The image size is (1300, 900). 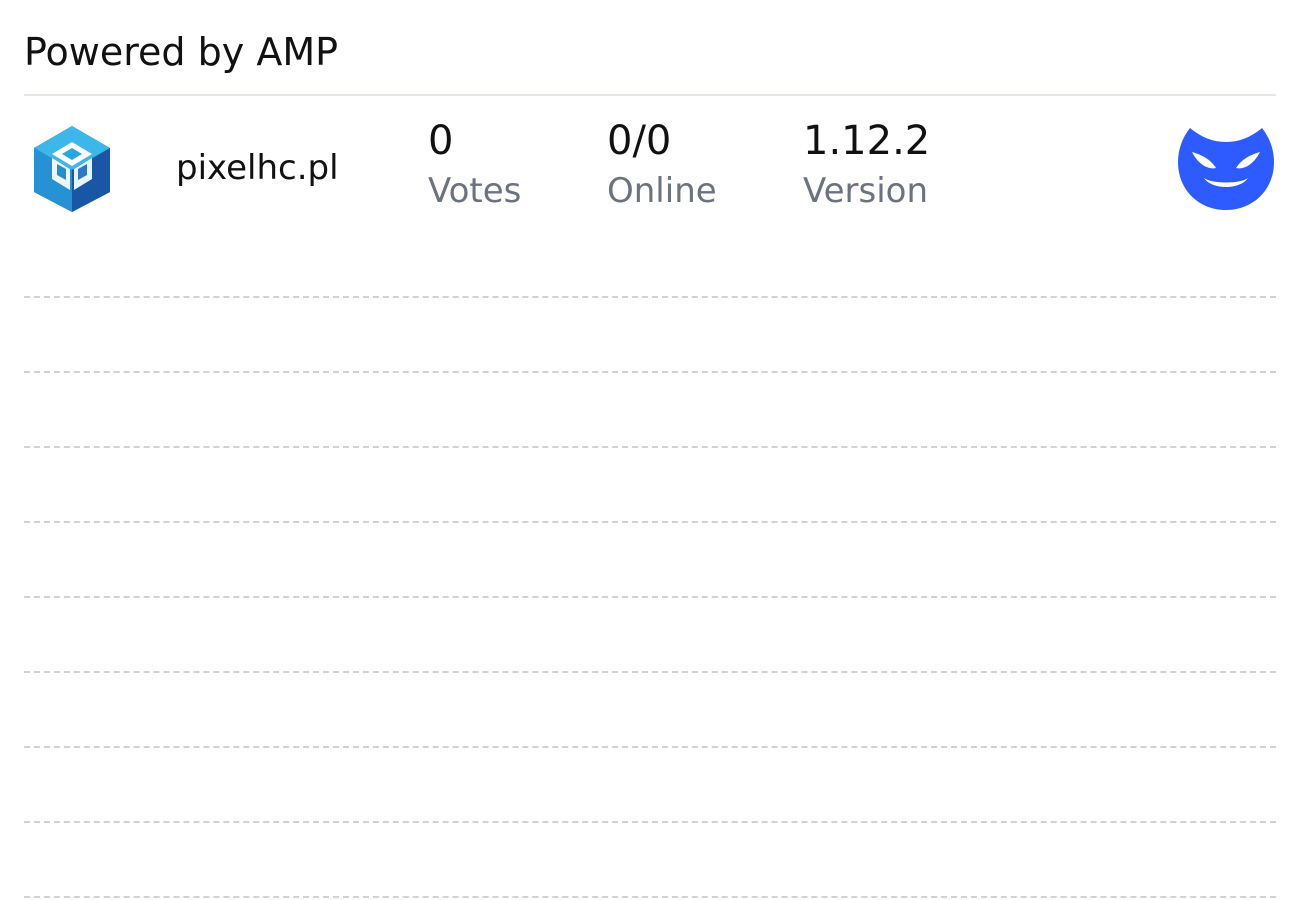 I want to click on version-label: Version, so click(x=866, y=191).